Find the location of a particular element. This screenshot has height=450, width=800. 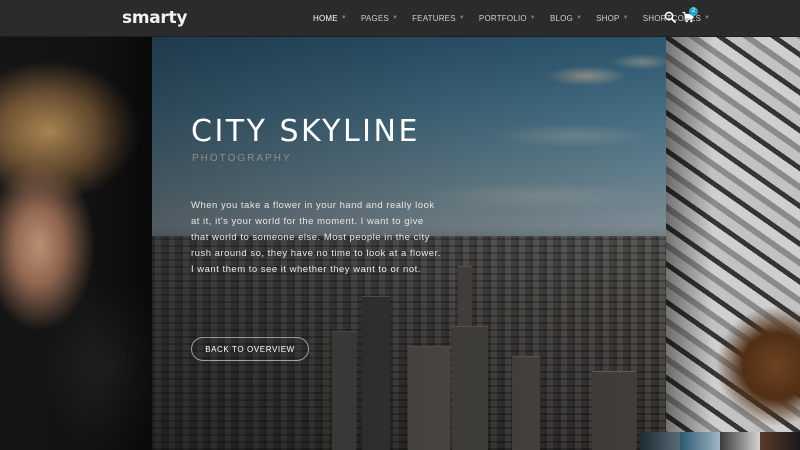

hero-title: CITY SKYLINE is located at coordinates (305, 131).